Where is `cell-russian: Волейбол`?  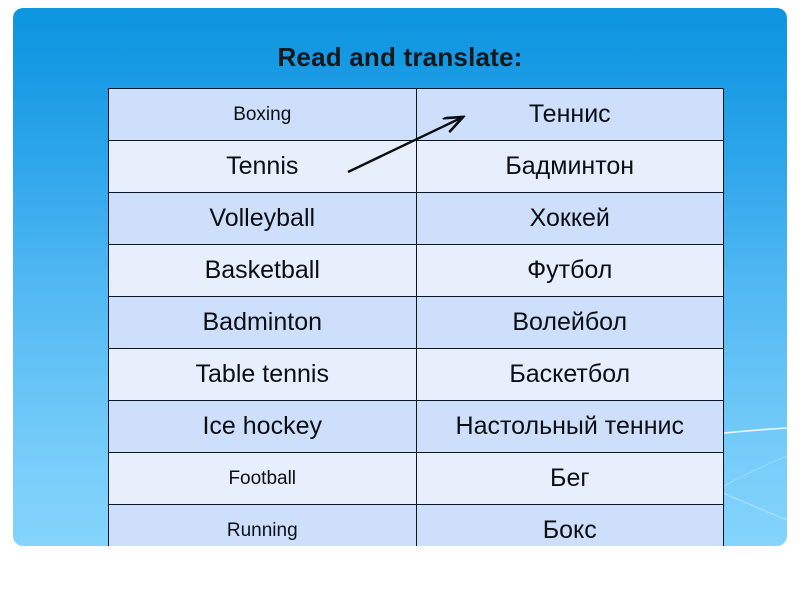 cell-russian: Волейбол is located at coordinates (569, 322).